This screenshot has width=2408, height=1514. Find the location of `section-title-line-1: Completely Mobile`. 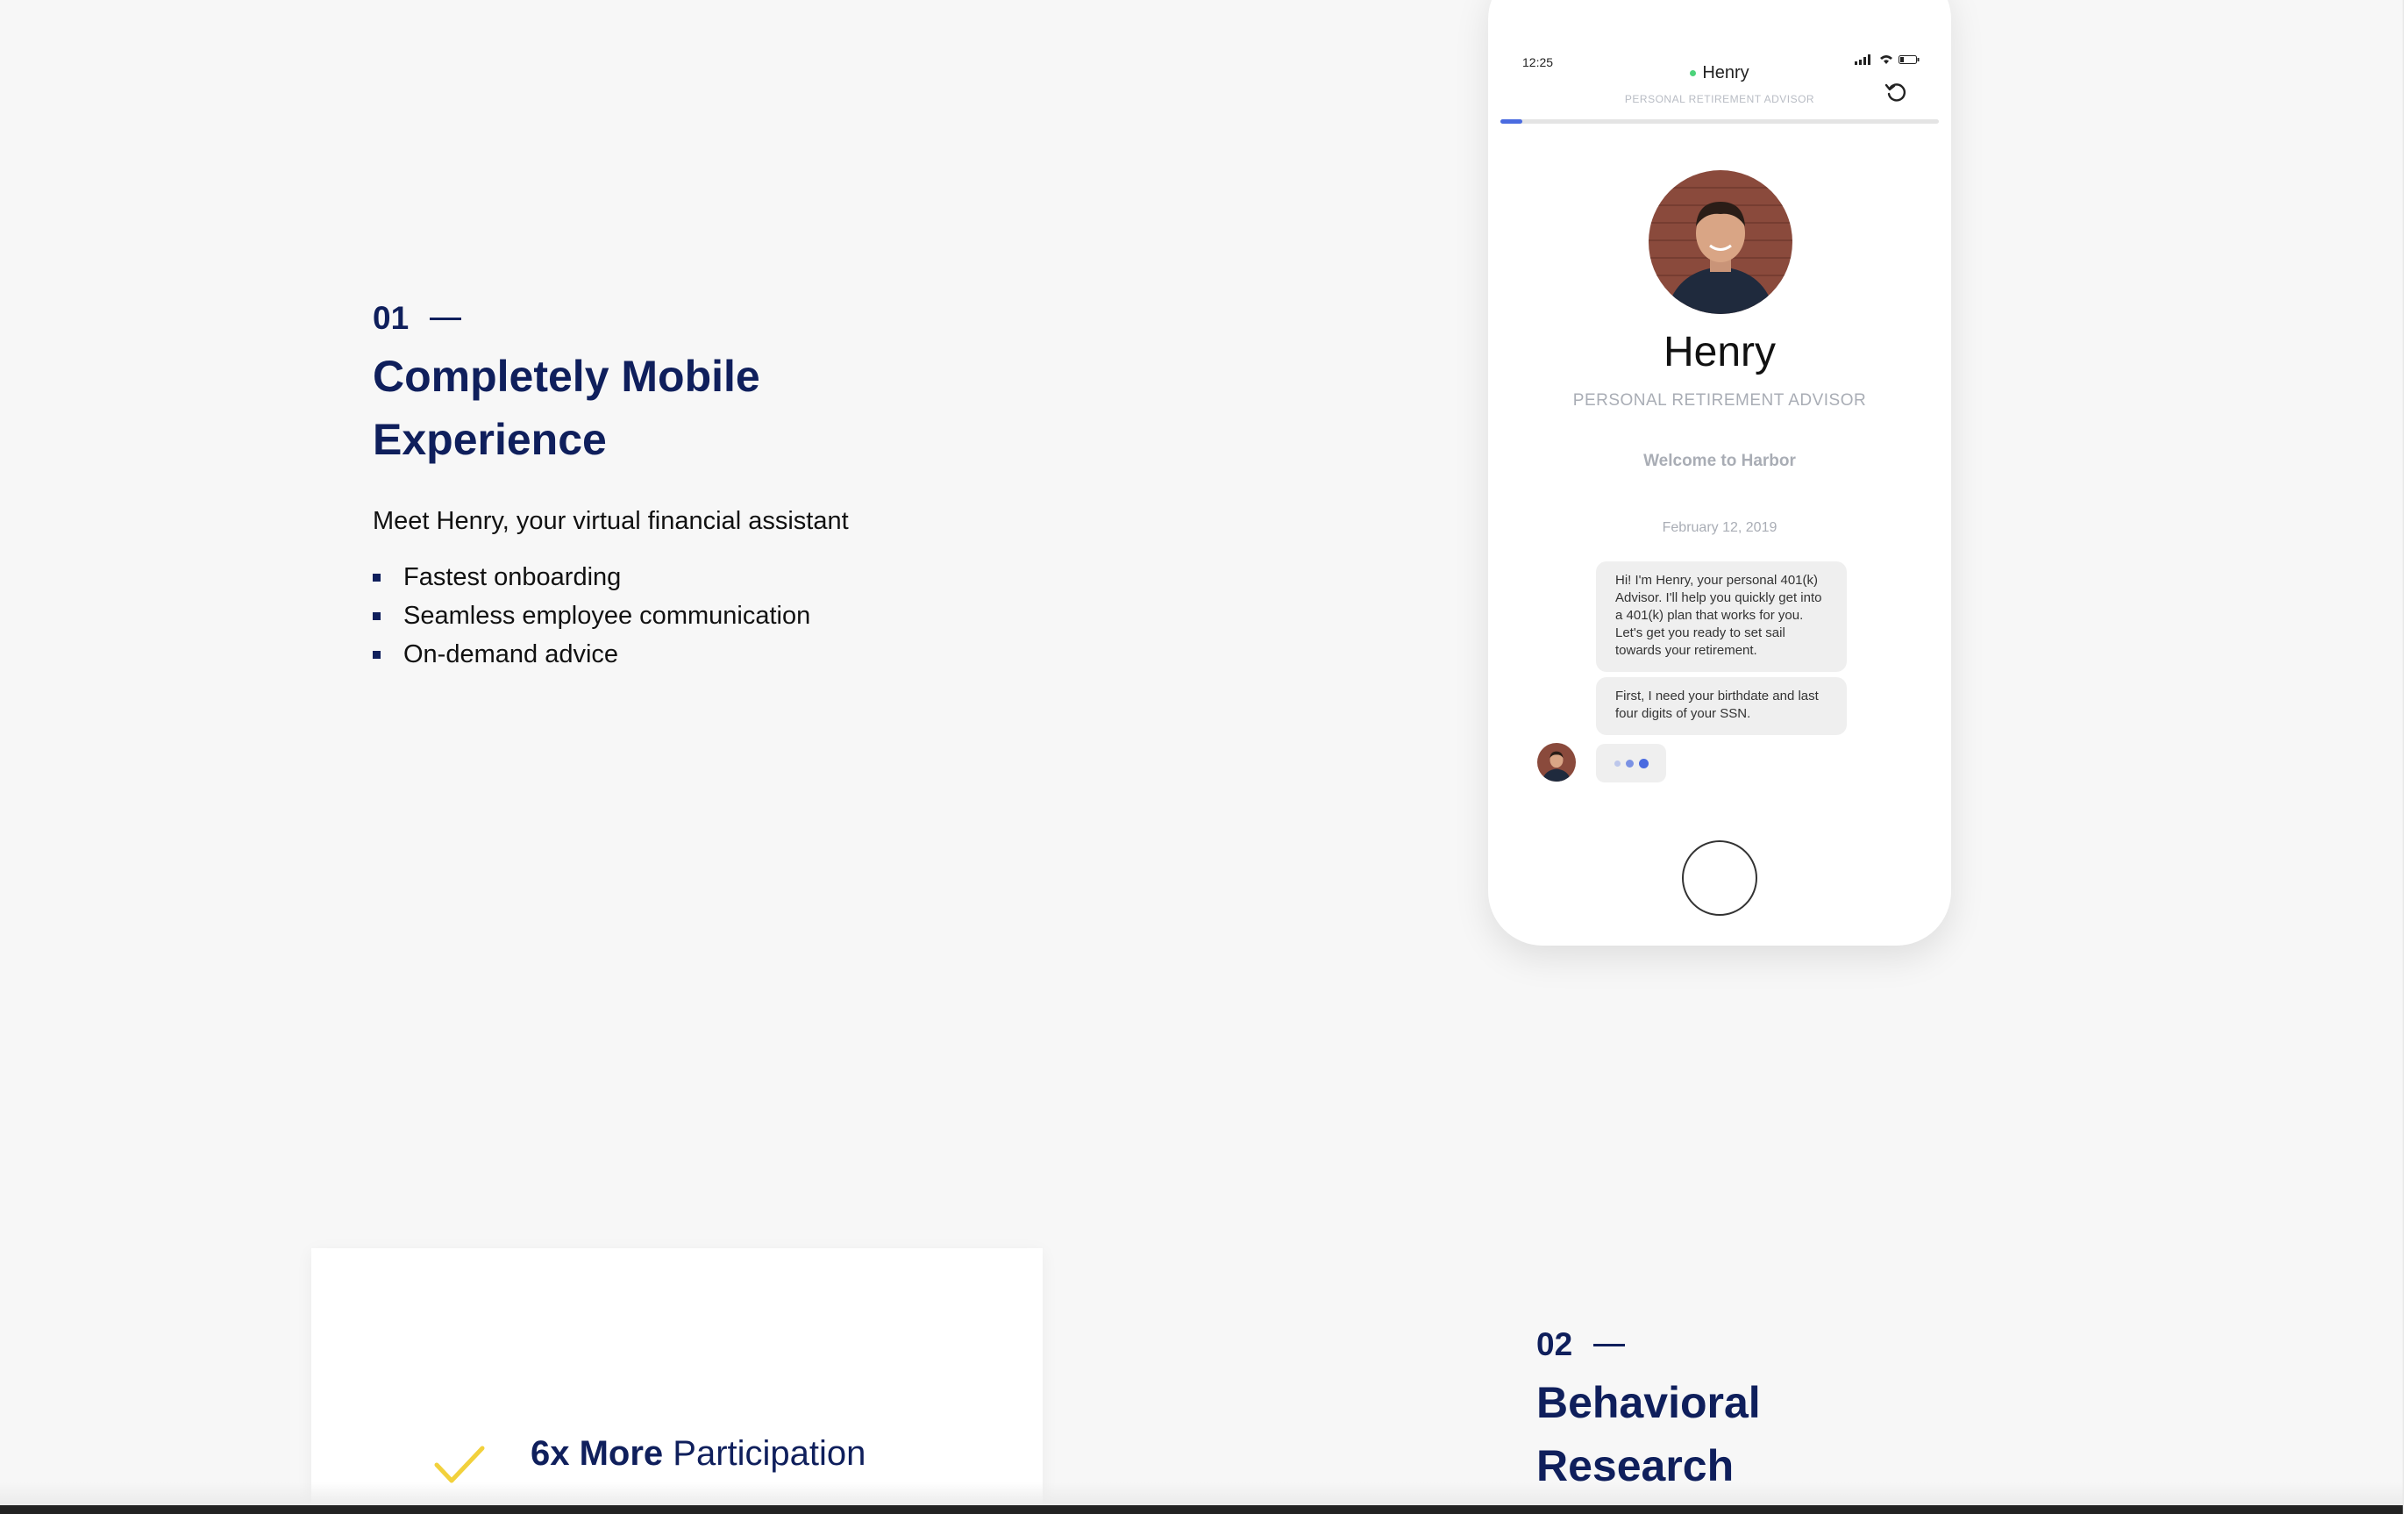

section-title-line-1: Completely Mobile is located at coordinates (566, 376).